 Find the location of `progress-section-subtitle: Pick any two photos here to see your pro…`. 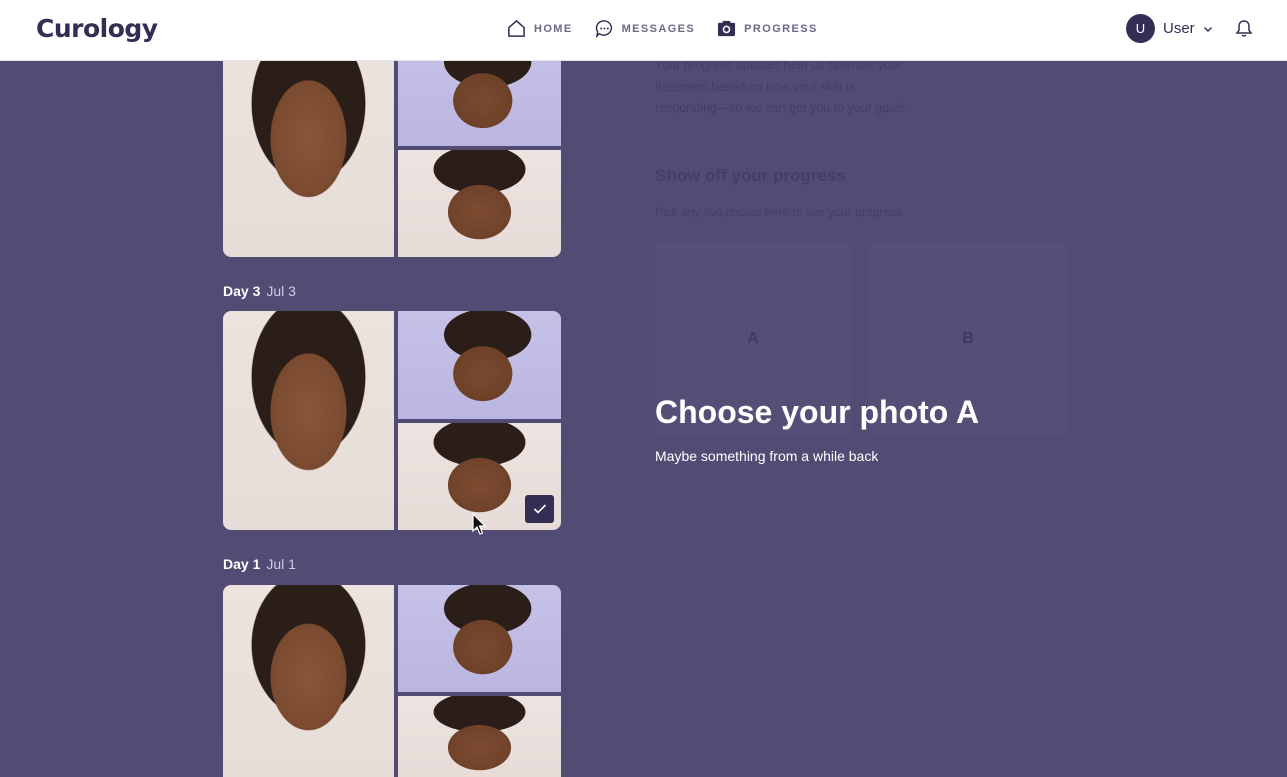

progress-section-subtitle: Pick any two photos here to see your pro… is located at coordinates (778, 212).